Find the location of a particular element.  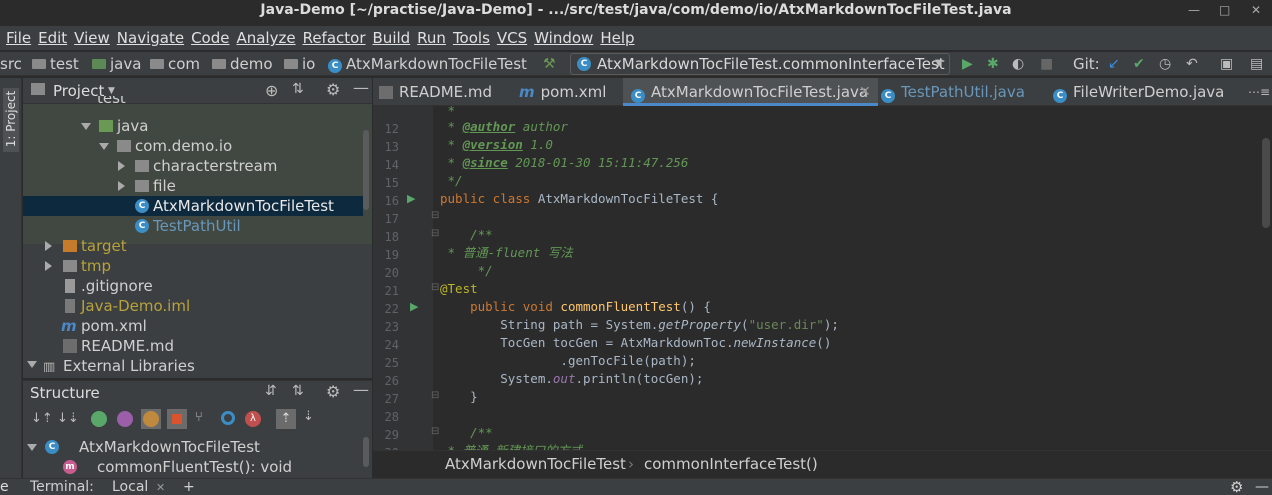

tab-testpathutil: C TestPathUtil.java is located at coordinates (963, 92).